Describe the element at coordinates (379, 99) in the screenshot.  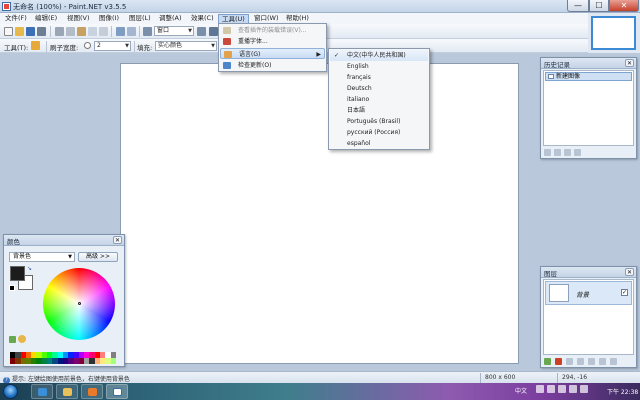
I see `language-item-italian: italiano` at that location.